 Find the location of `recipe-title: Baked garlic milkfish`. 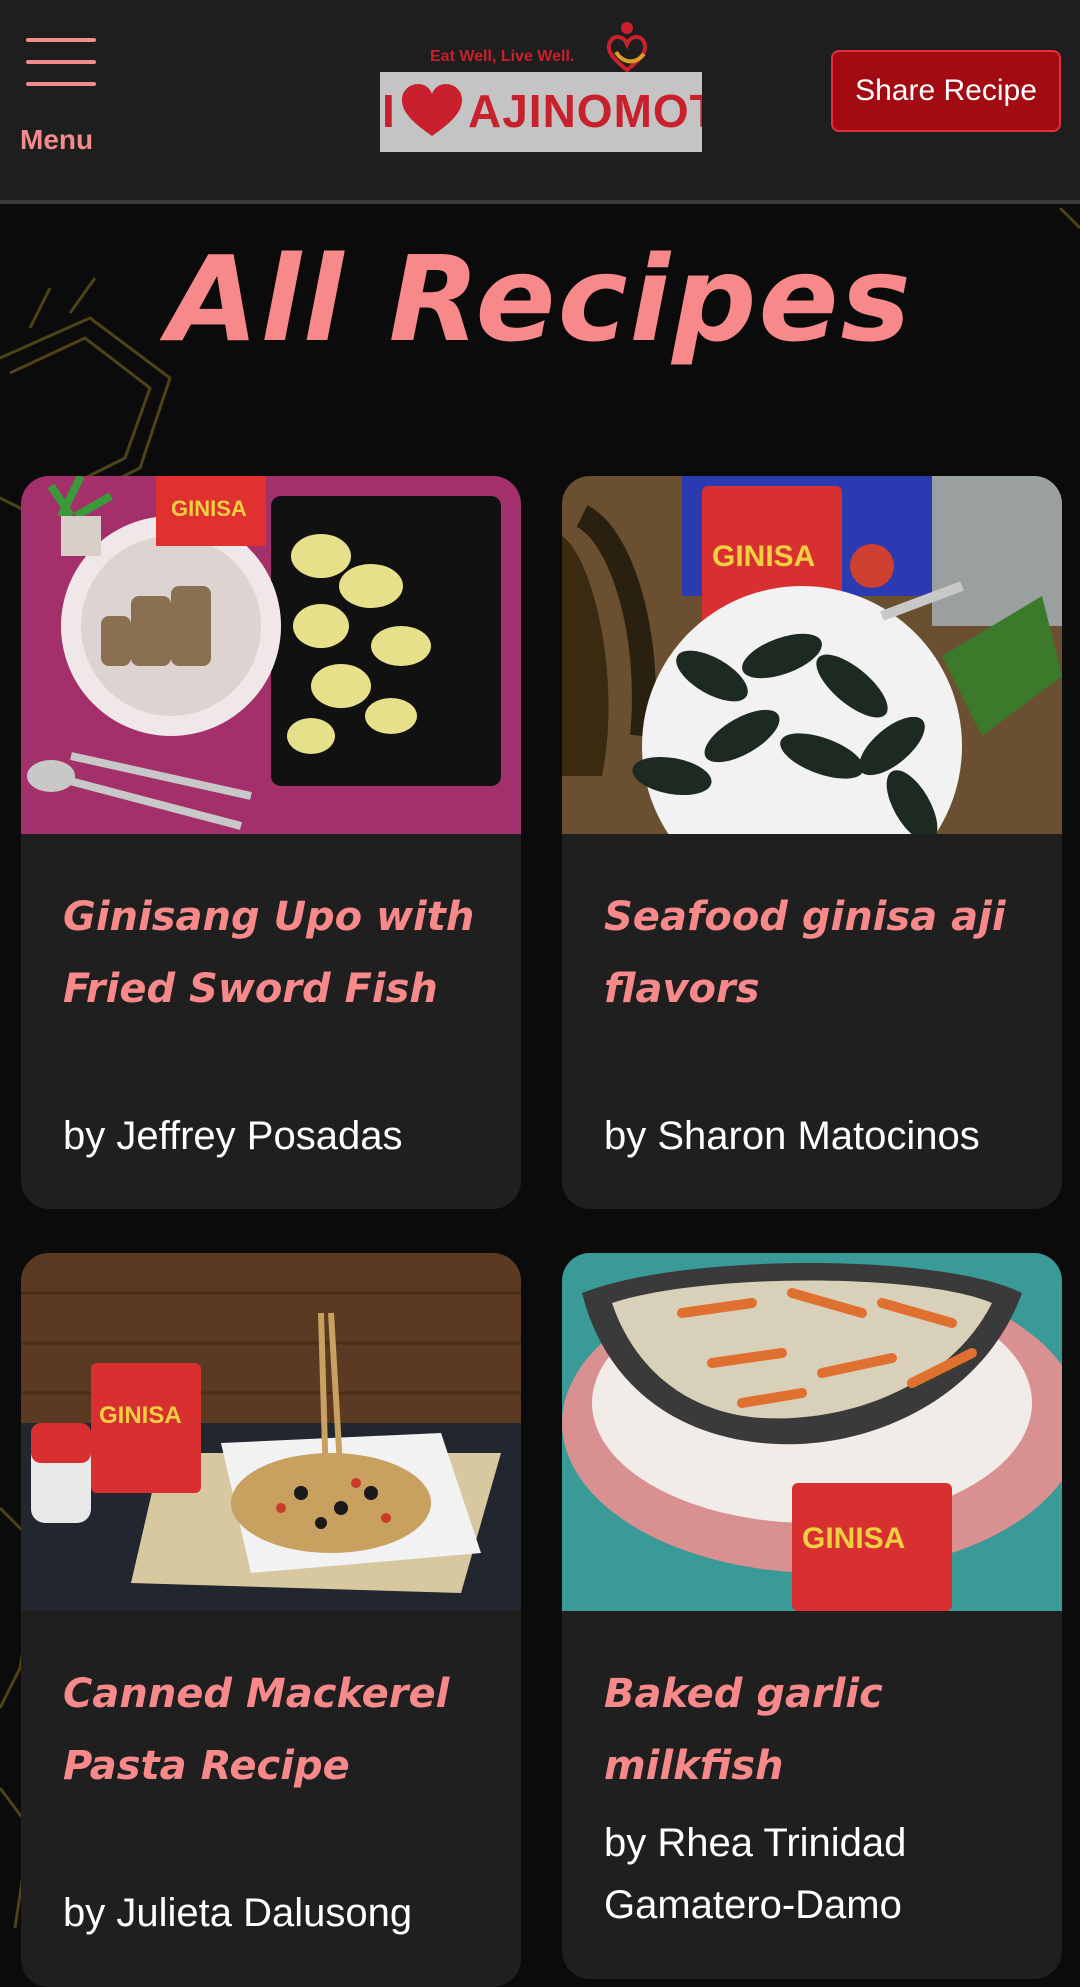

recipe-title: Baked garlic milkfish is located at coordinates (819, 1730).